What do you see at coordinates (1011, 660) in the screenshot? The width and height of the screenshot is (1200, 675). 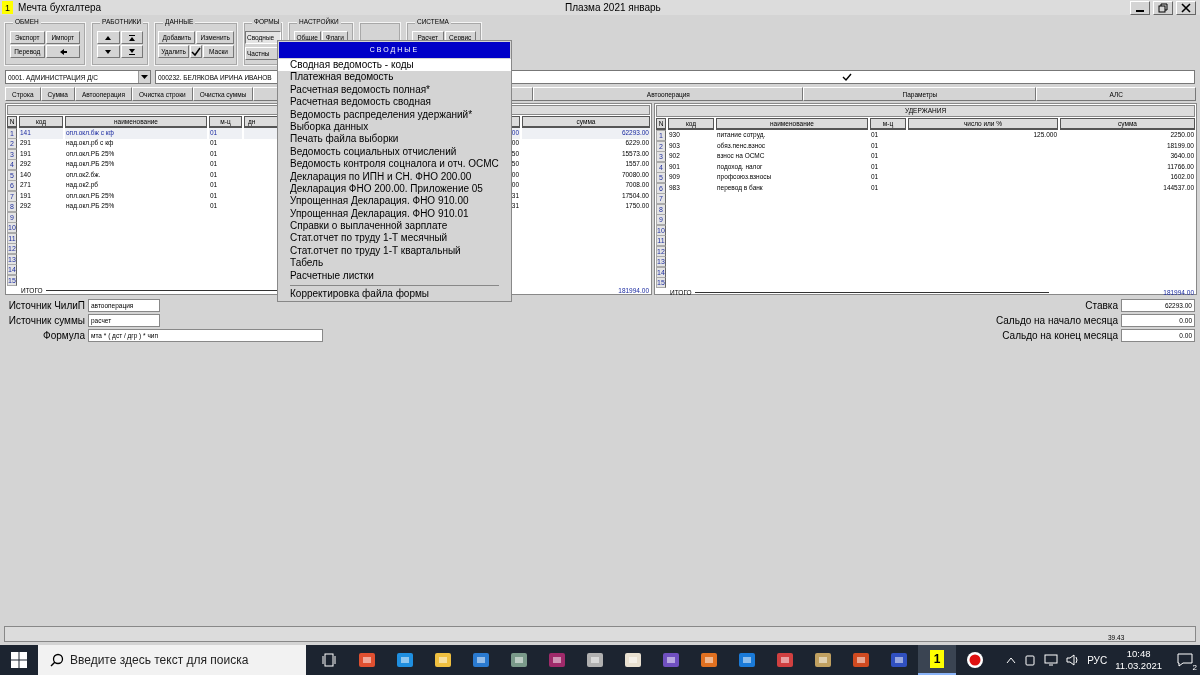 I see `chevron-up-icon` at bounding box center [1011, 660].